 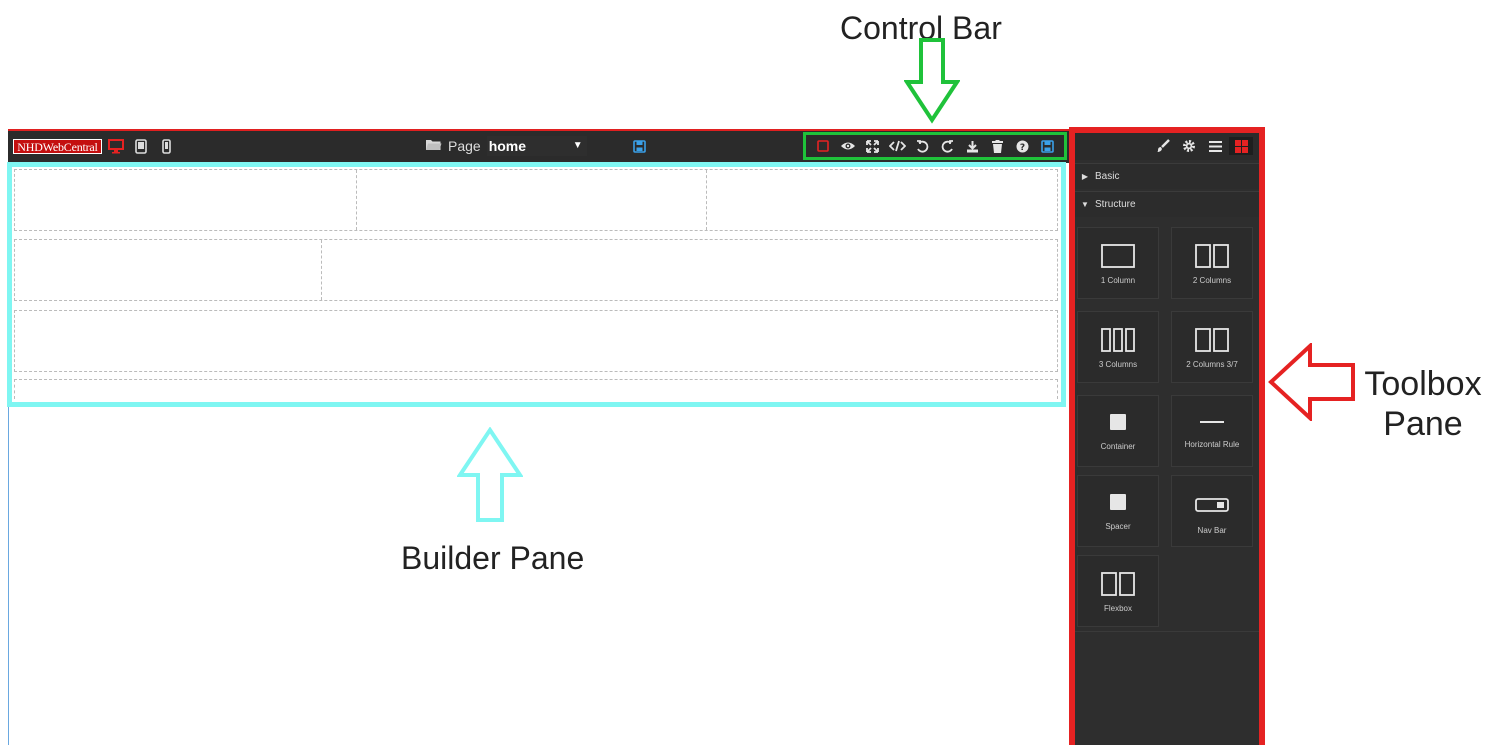 I want to click on category-label: Structure, so click(x=1115, y=204).